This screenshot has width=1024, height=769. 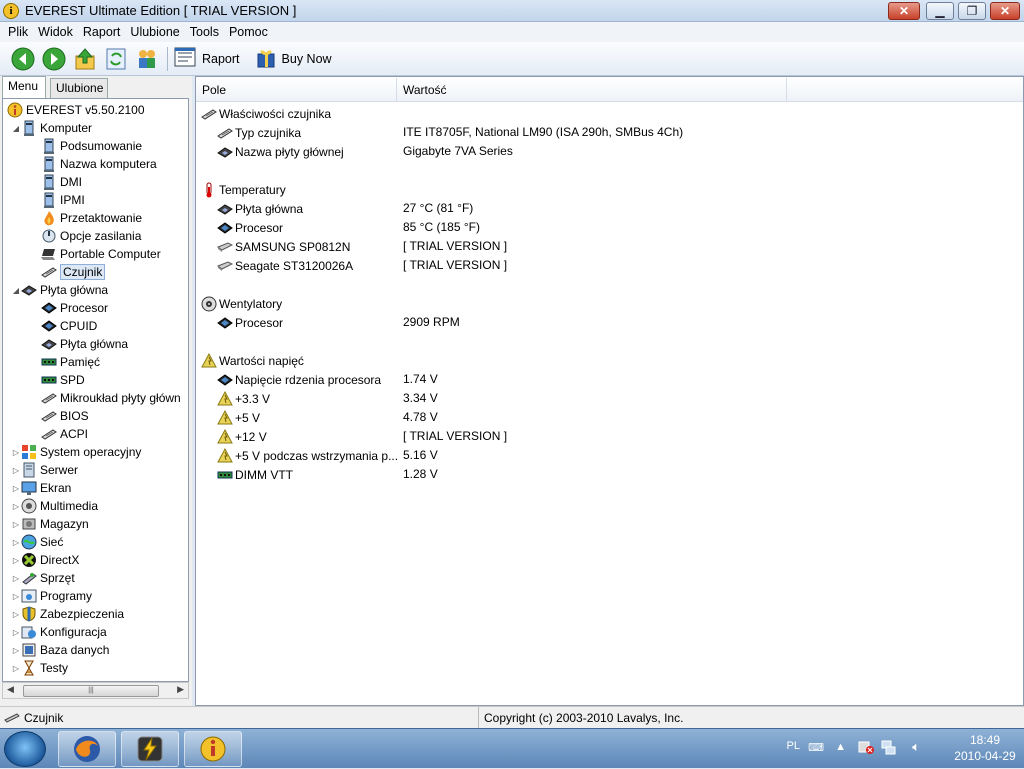 What do you see at coordinates (266, 113) in the screenshot?
I see `section-header: Właściwości czujnika` at bounding box center [266, 113].